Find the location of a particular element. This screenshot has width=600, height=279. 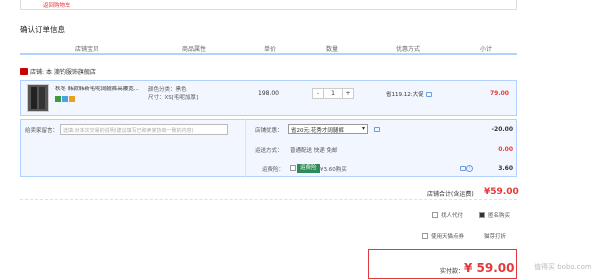

product-image is located at coordinates (38, 98).